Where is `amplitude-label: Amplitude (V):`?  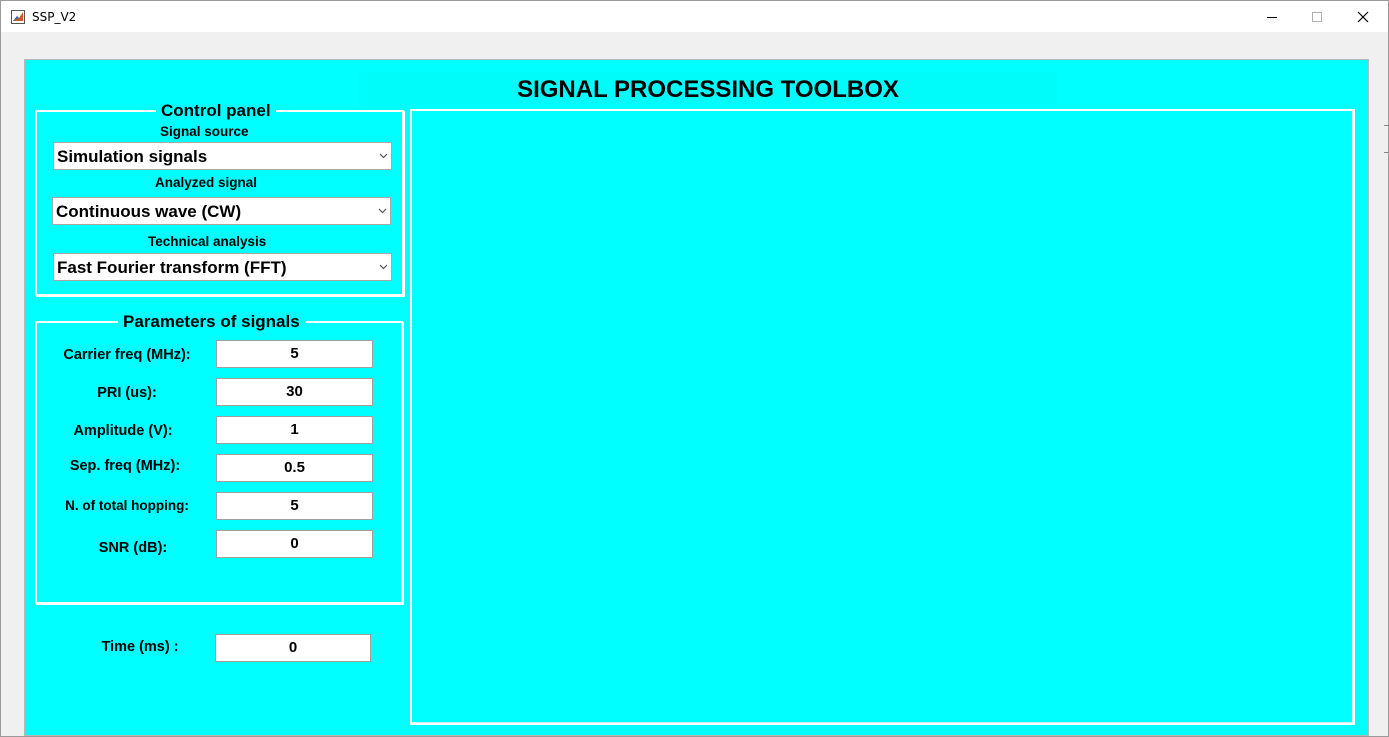
amplitude-label: Amplitude (V): is located at coordinates (123, 431).